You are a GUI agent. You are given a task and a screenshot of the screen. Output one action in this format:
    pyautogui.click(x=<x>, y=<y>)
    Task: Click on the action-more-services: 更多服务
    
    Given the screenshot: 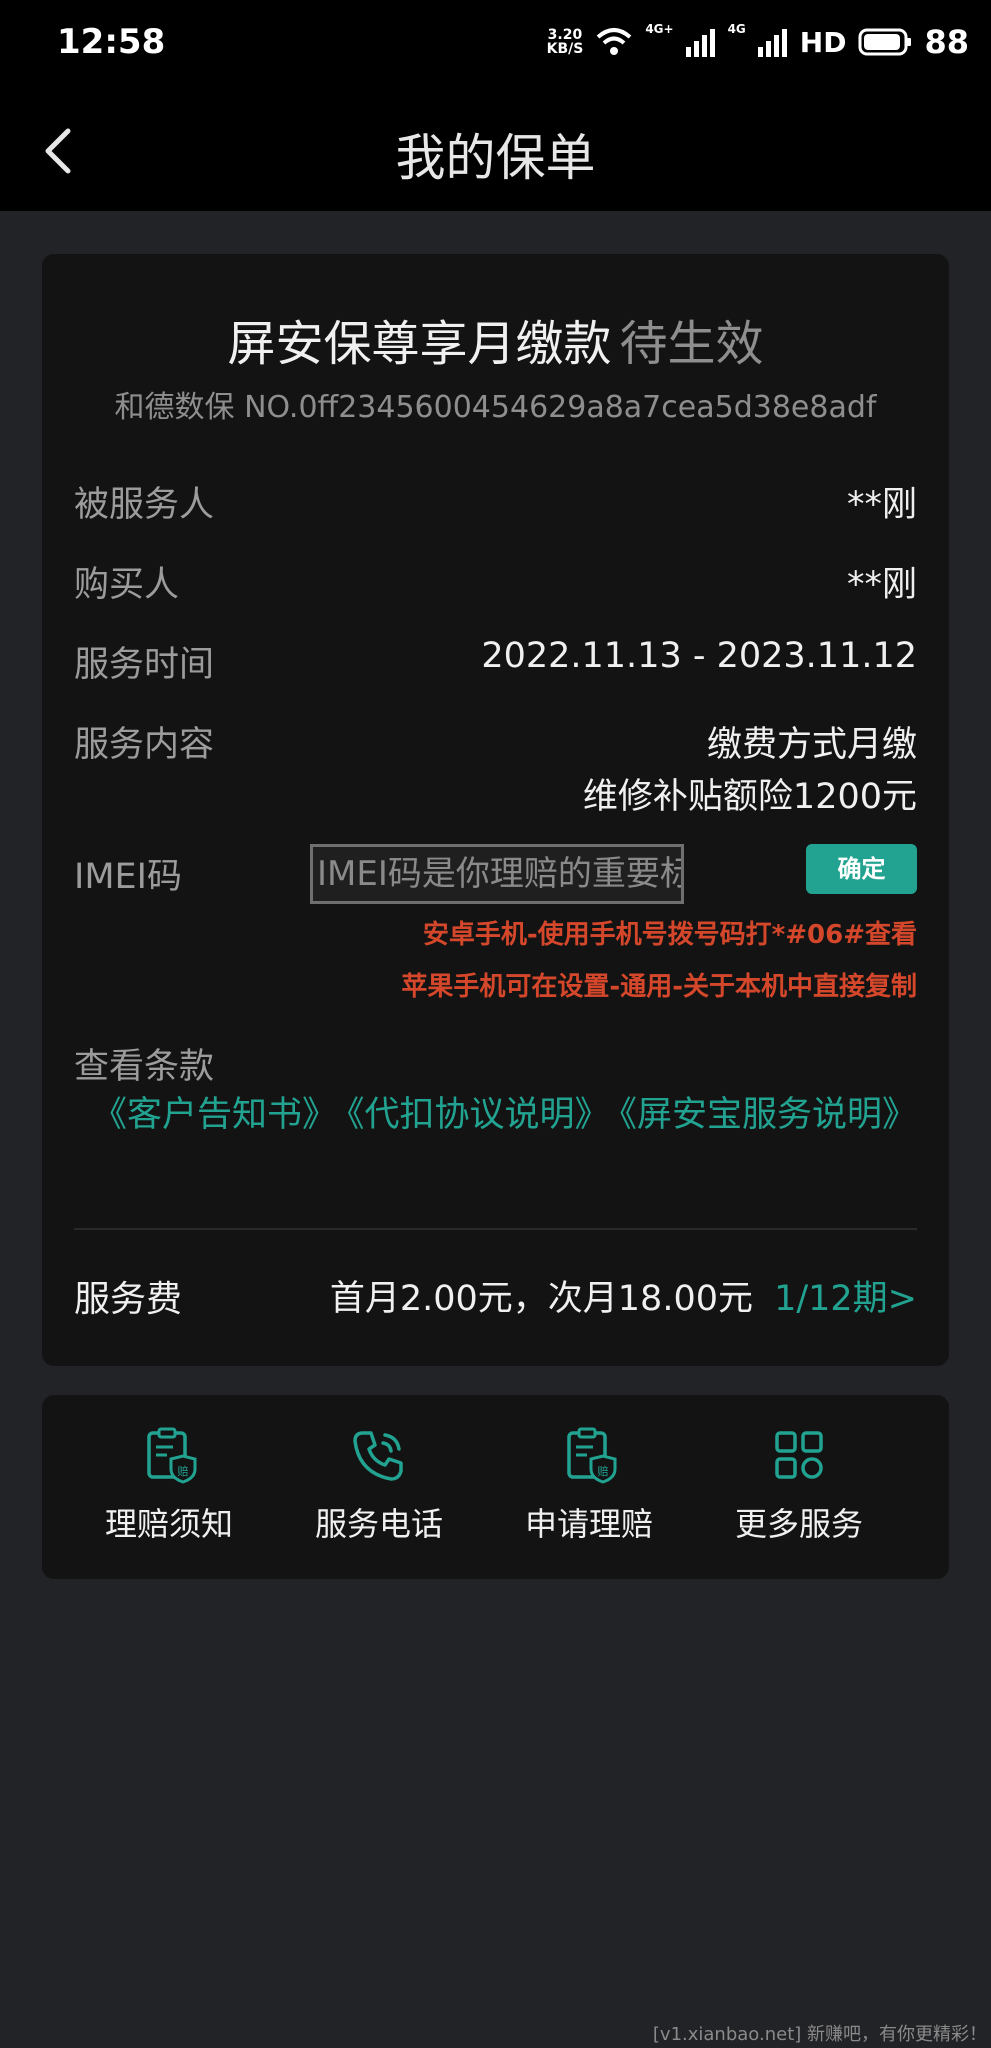 What is the action you would take?
    pyautogui.click(x=799, y=1487)
    